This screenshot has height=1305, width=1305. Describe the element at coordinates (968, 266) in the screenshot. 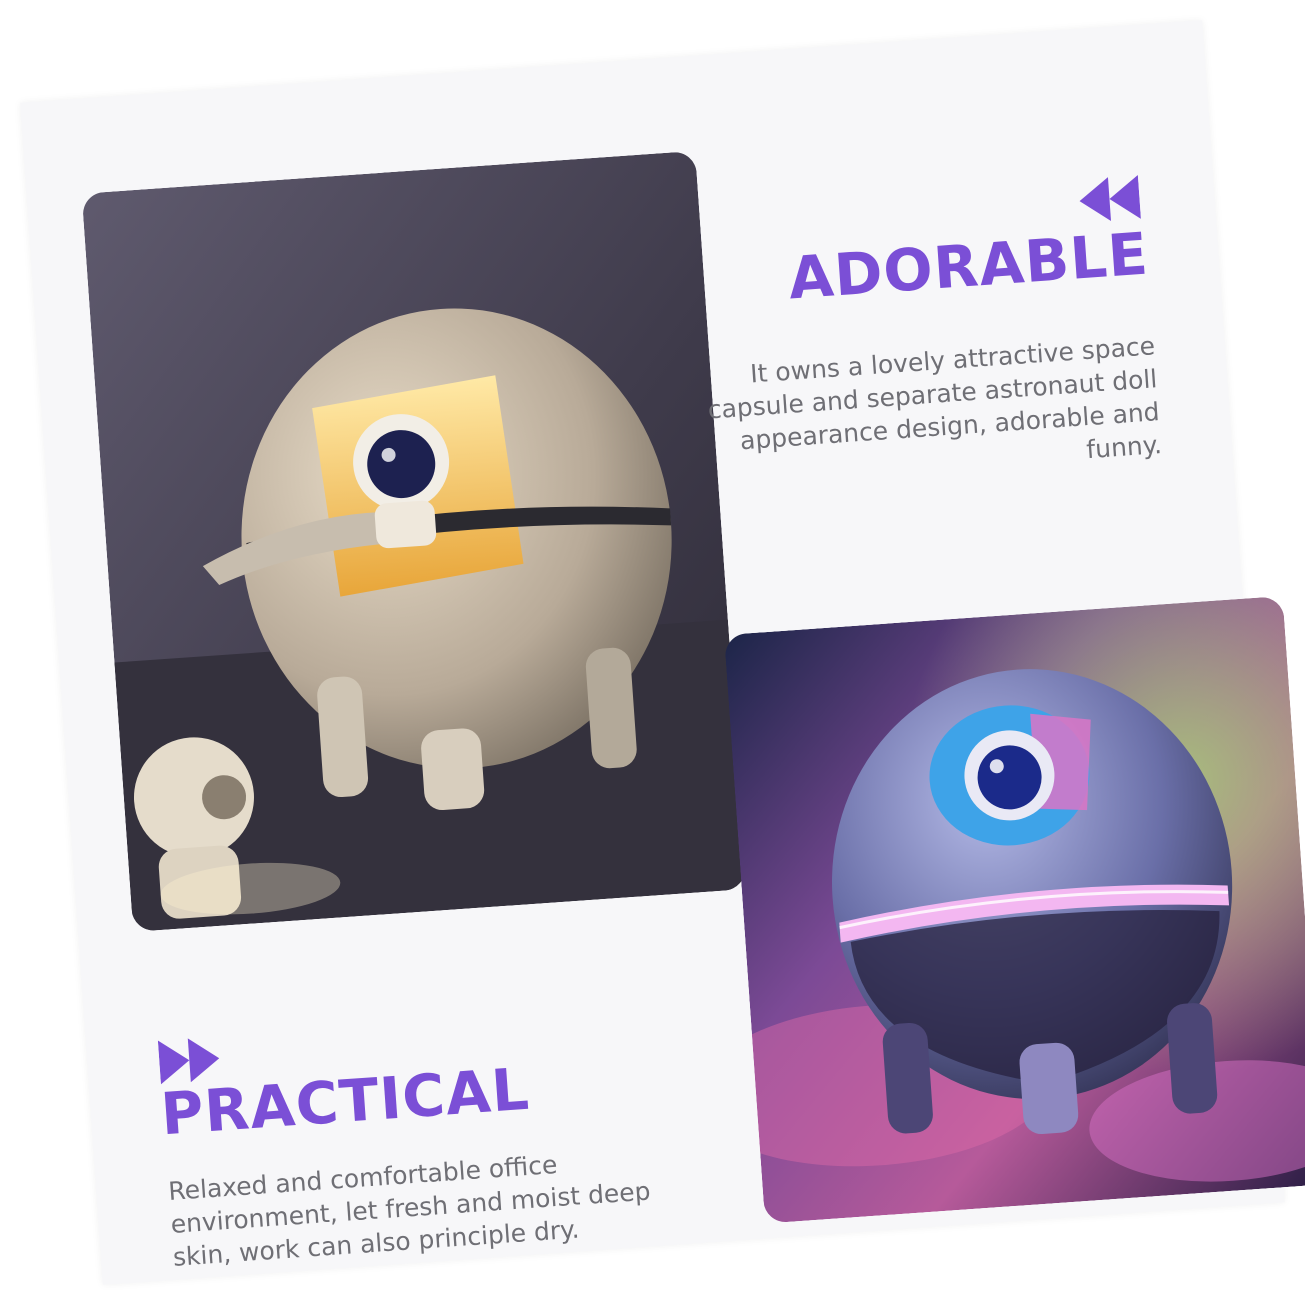

I see `adorable-heading: ADORABLE` at that location.